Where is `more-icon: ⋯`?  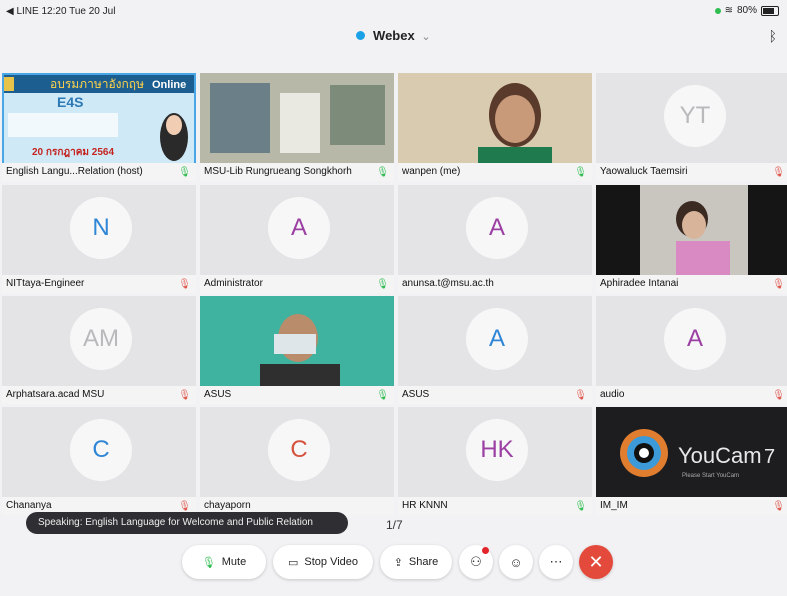 more-icon: ⋯ is located at coordinates (556, 561).